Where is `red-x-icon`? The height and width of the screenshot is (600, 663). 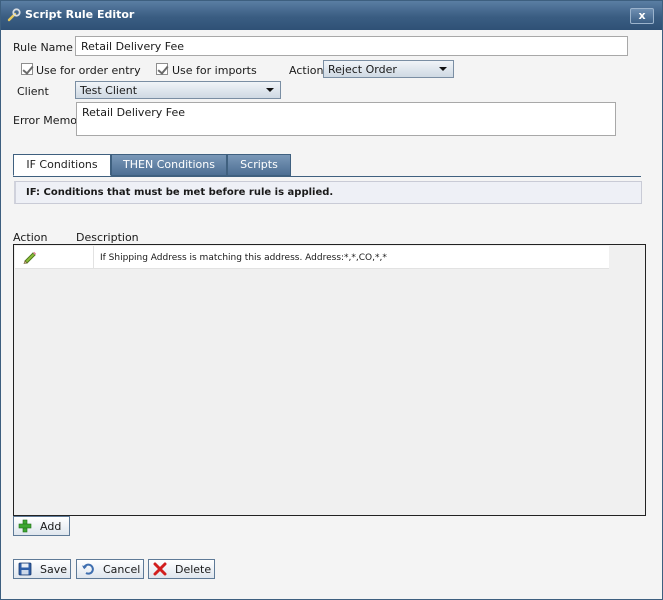
red-x-icon is located at coordinates (160, 569).